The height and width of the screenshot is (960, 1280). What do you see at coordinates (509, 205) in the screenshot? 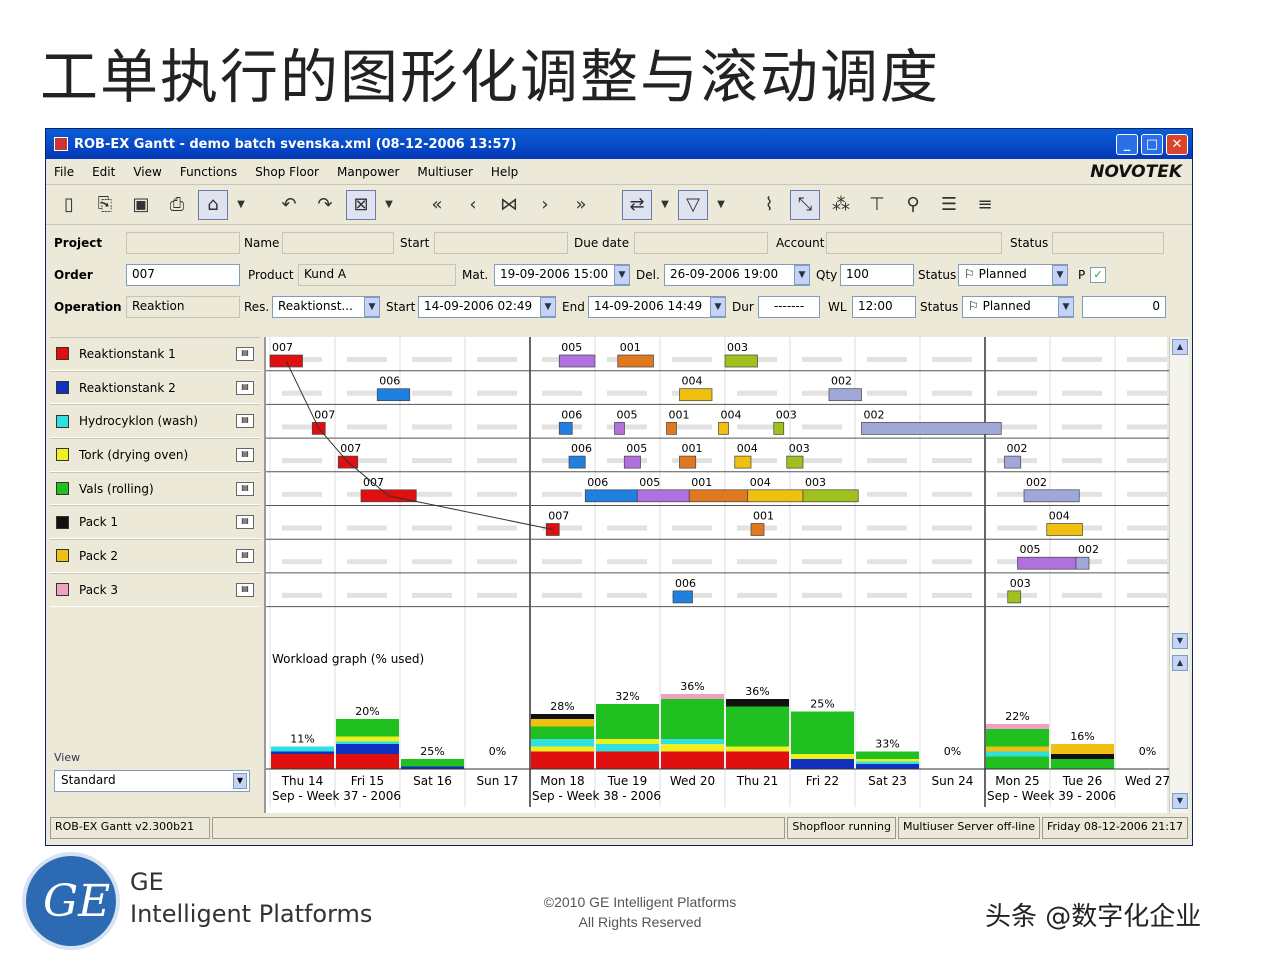
I see `center-icon: ⋈` at bounding box center [509, 205].